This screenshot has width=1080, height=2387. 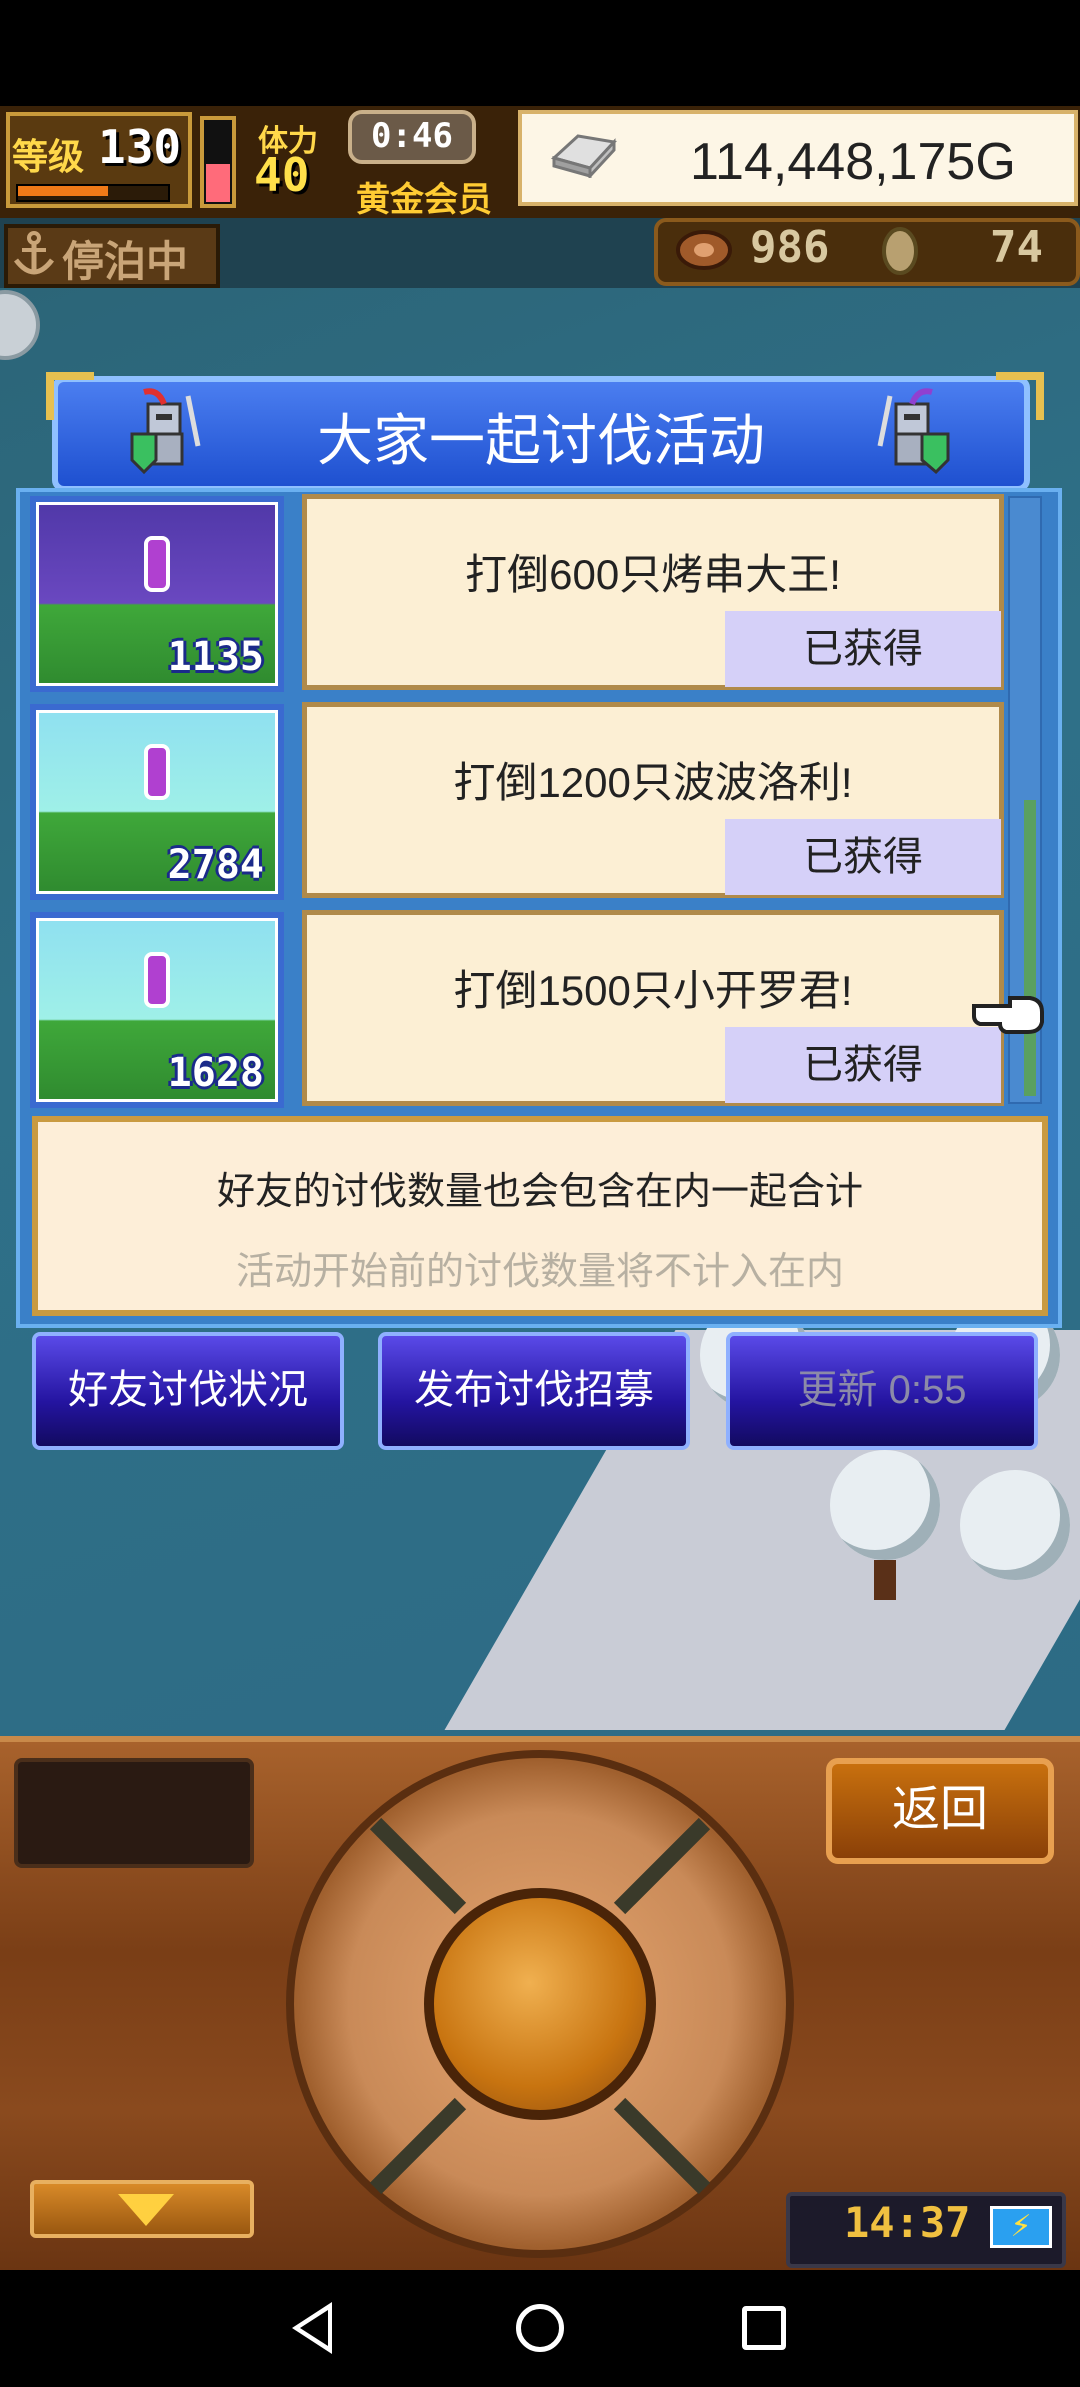 I want to click on enemy-thumbnail: 2784, so click(x=157, y=802).